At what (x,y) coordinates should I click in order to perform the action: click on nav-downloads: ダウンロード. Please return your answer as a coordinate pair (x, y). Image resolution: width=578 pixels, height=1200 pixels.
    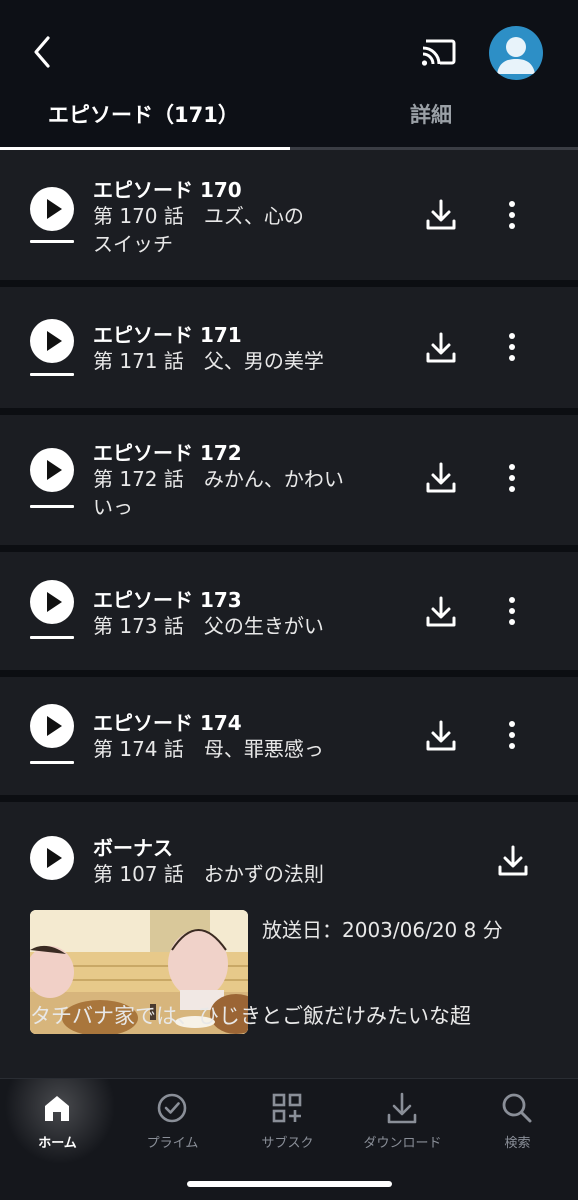
    Looking at the image, I should click on (402, 1124).